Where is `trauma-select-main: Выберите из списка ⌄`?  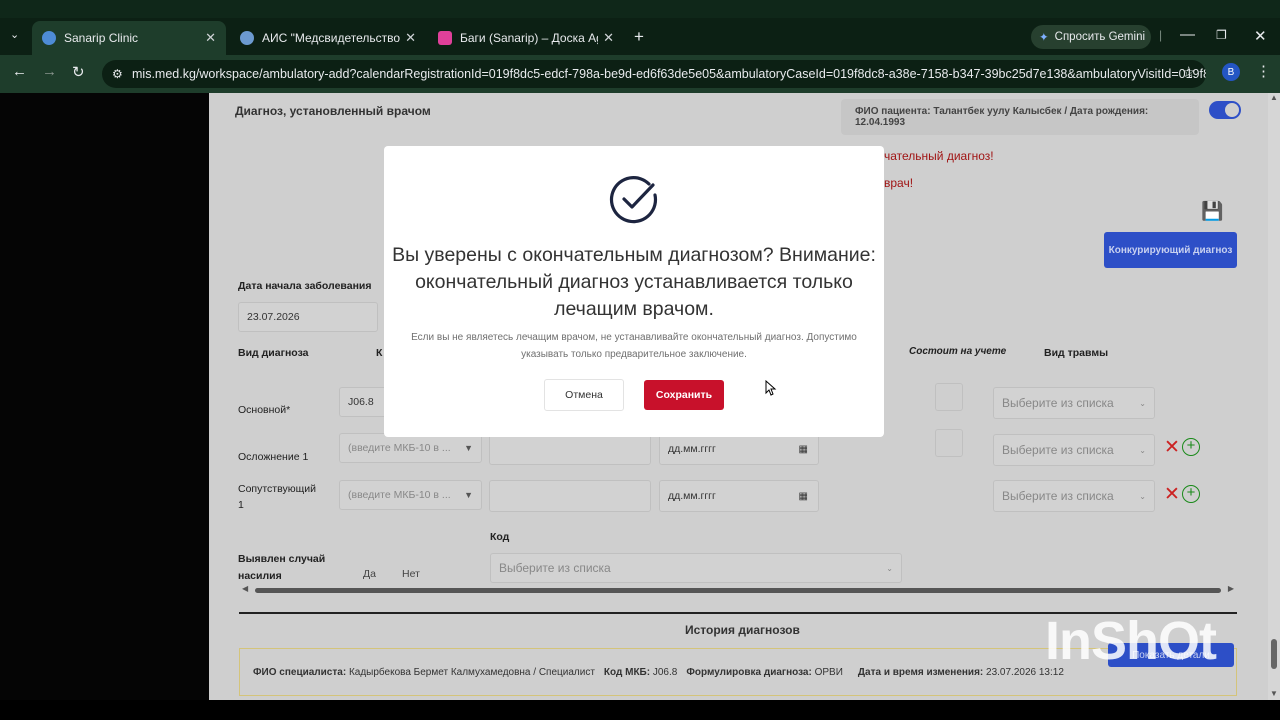 trauma-select-main: Выберите из списка ⌄ is located at coordinates (1074, 403).